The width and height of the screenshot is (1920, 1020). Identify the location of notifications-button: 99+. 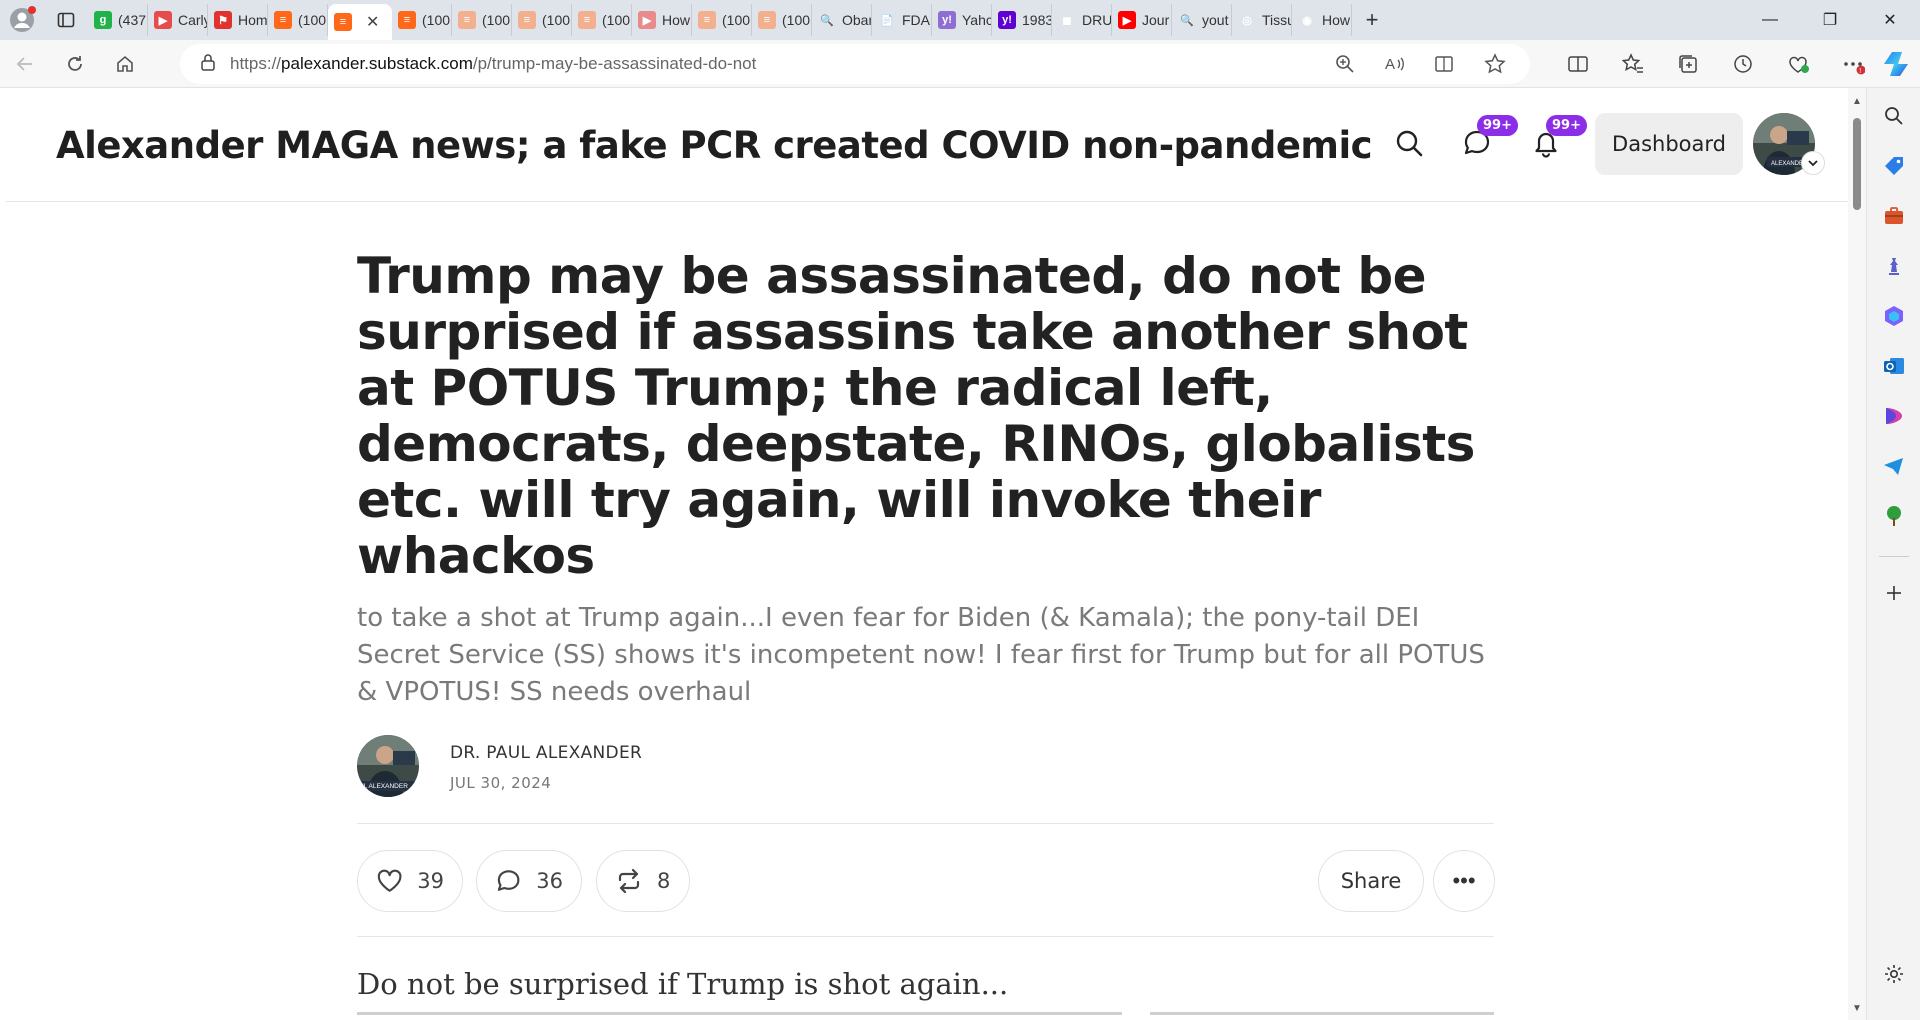
(1555, 140).